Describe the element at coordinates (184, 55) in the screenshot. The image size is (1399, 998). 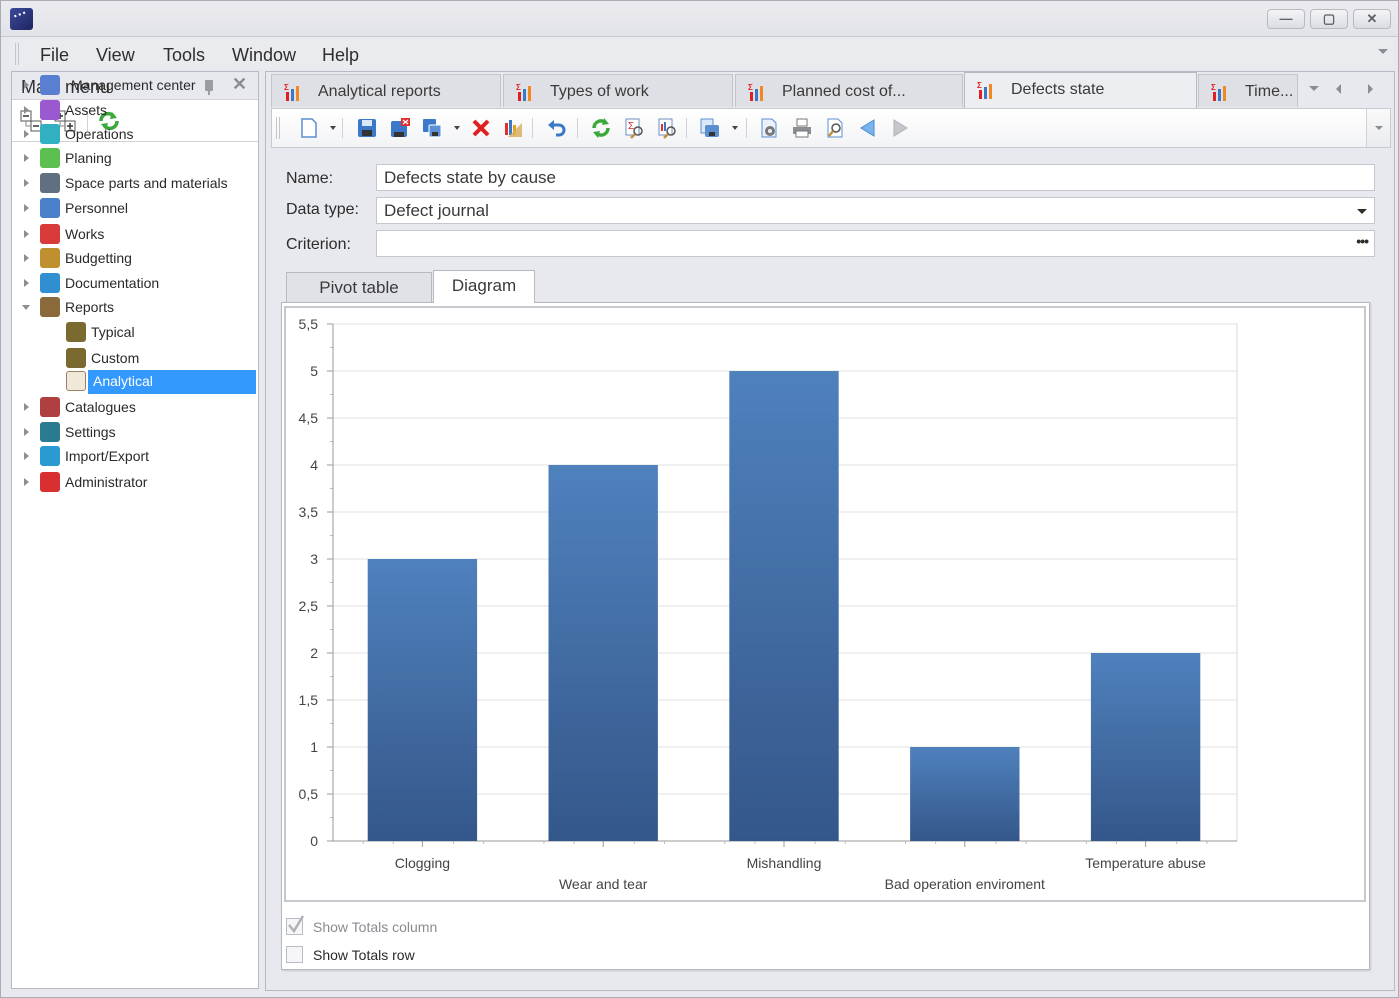
I see `menu-tools: Tools` at that location.